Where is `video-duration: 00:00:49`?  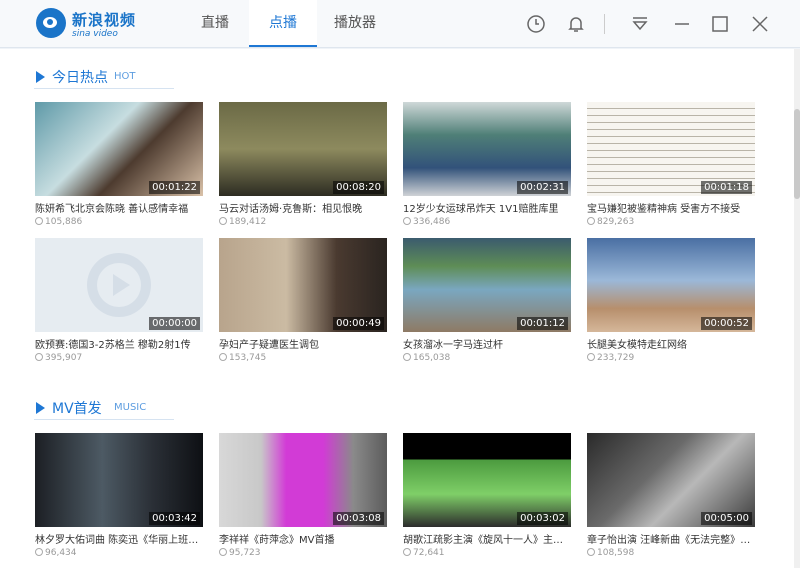 video-duration: 00:00:49 is located at coordinates (358, 323).